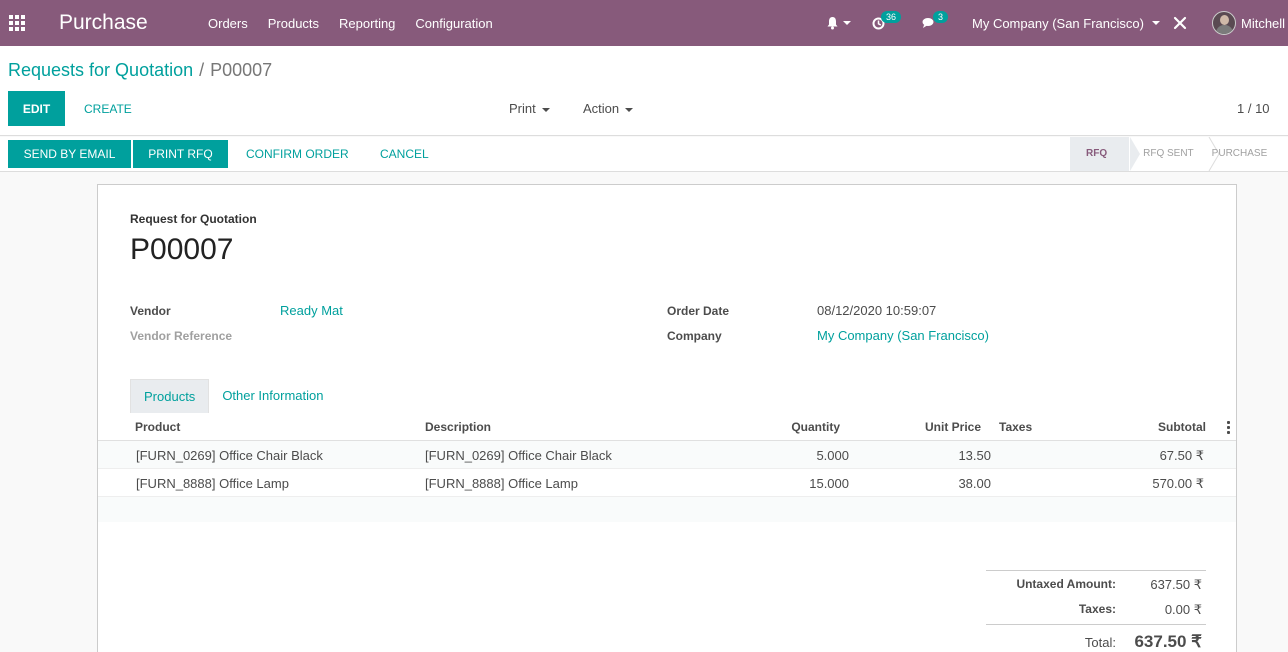 This screenshot has height=652, width=1288. What do you see at coordinates (193, 219) in the screenshot?
I see `document-type-label: Request for Quotation` at bounding box center [193, 219].